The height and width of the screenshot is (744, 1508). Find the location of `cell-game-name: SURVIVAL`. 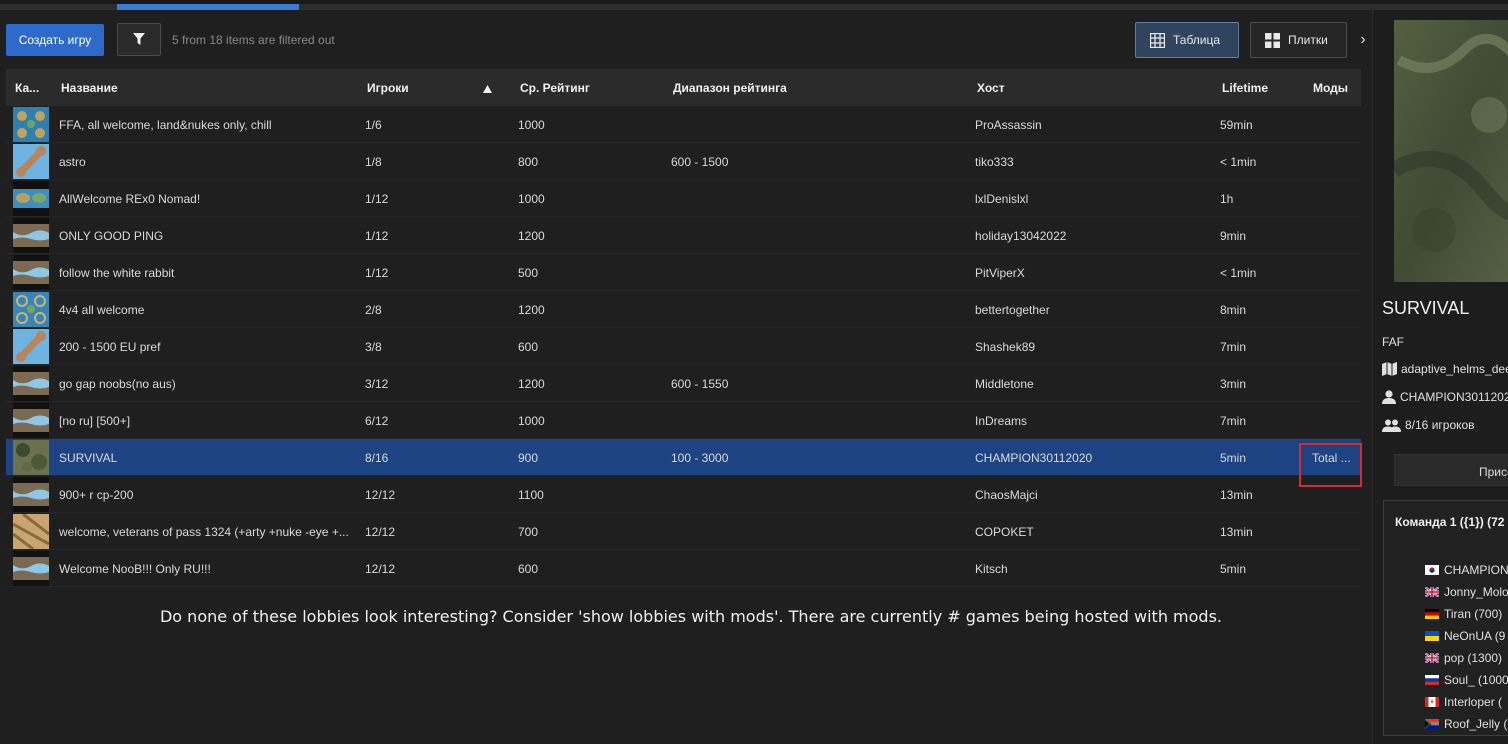

cell-game-name: SURVIVAL is located at coordinates (88, 458).